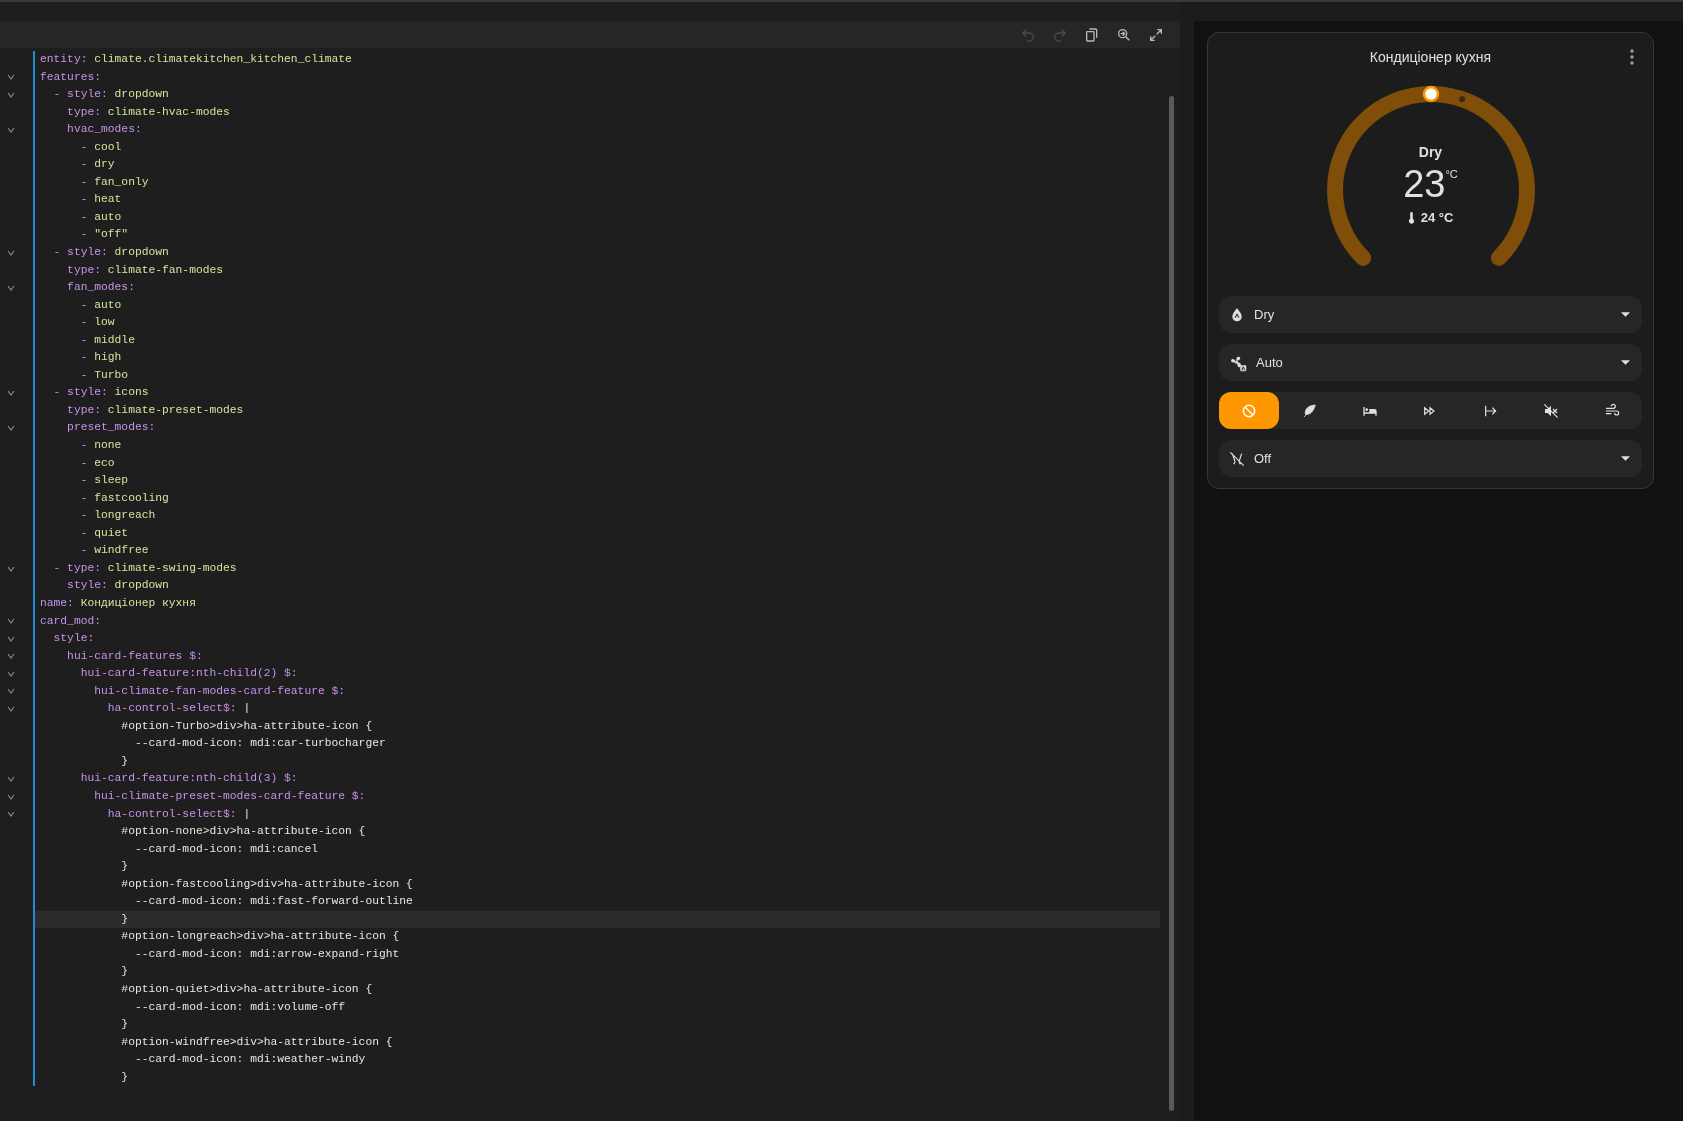 This screenshot has height=1121, width=1683. Describe the element at coordinates (135, 656) in the screenshot. I see `code-line: hui-card-features $:` at that location.